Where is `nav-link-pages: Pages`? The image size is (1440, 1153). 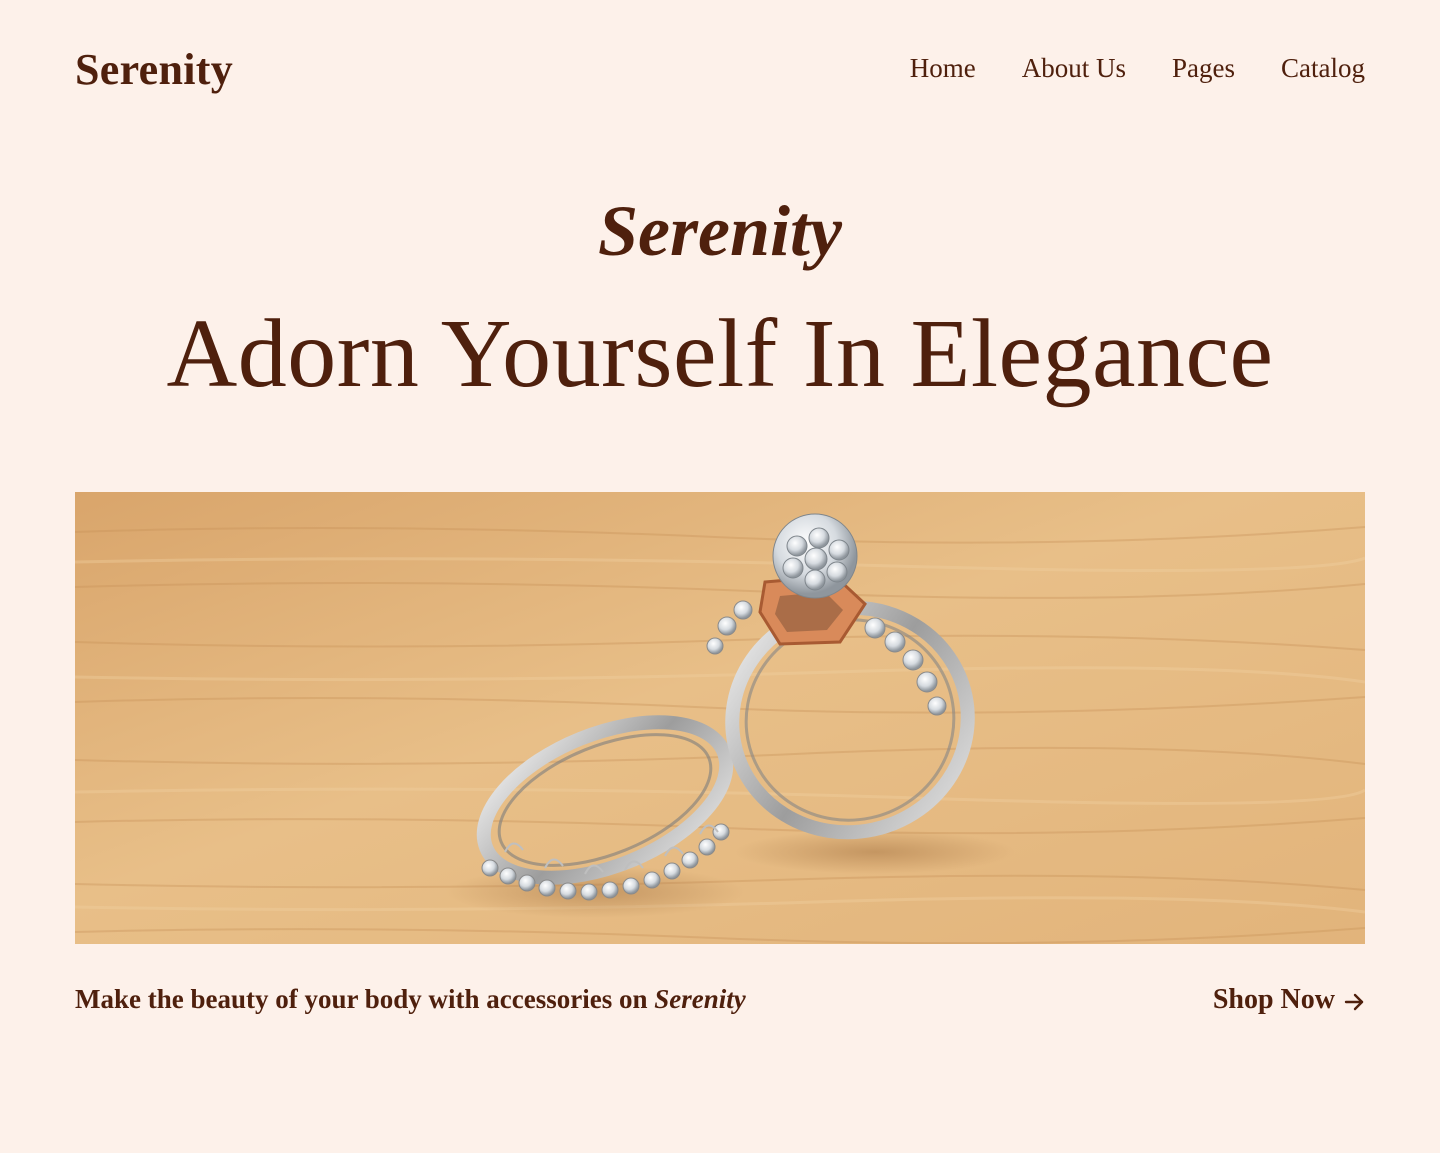 nav-link-pages: Pages is located at coordinates (1203, 68).